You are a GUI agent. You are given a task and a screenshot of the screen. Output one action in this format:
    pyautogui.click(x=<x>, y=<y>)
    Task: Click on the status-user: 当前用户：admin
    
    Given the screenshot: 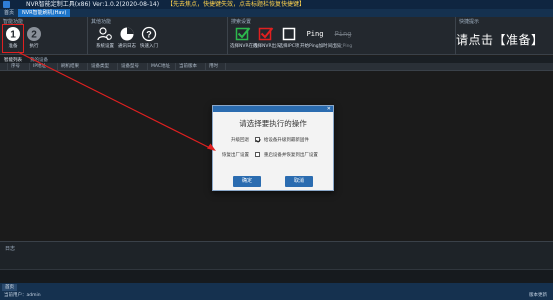 What is the action you would take?
    pyautogui.click(x=22, y=295)
    